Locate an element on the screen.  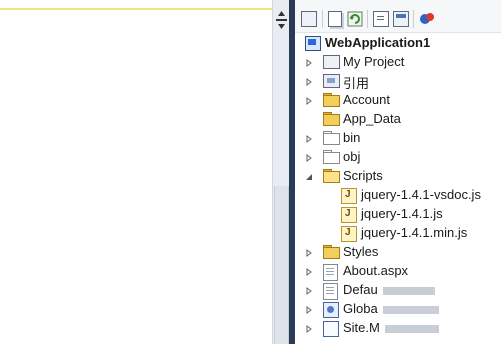
project-icon is located at coordinates (313, 43).